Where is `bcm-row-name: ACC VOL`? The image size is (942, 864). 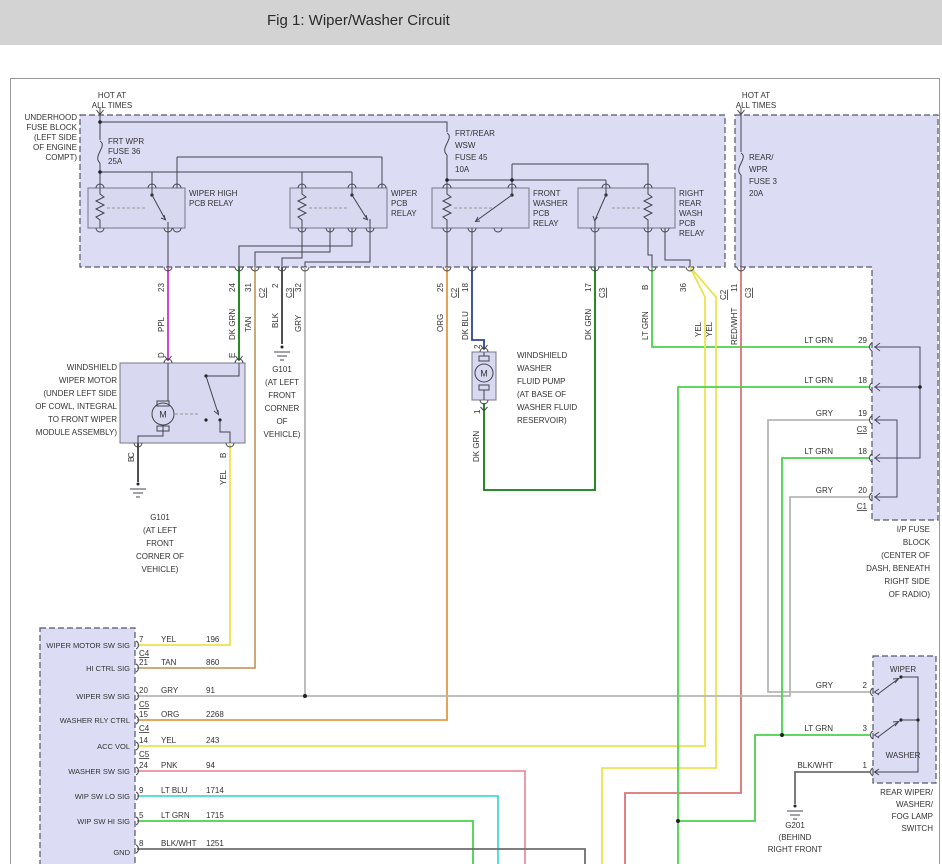 bcm-row-name: ACC VOL is located at coordinates (113, 746).